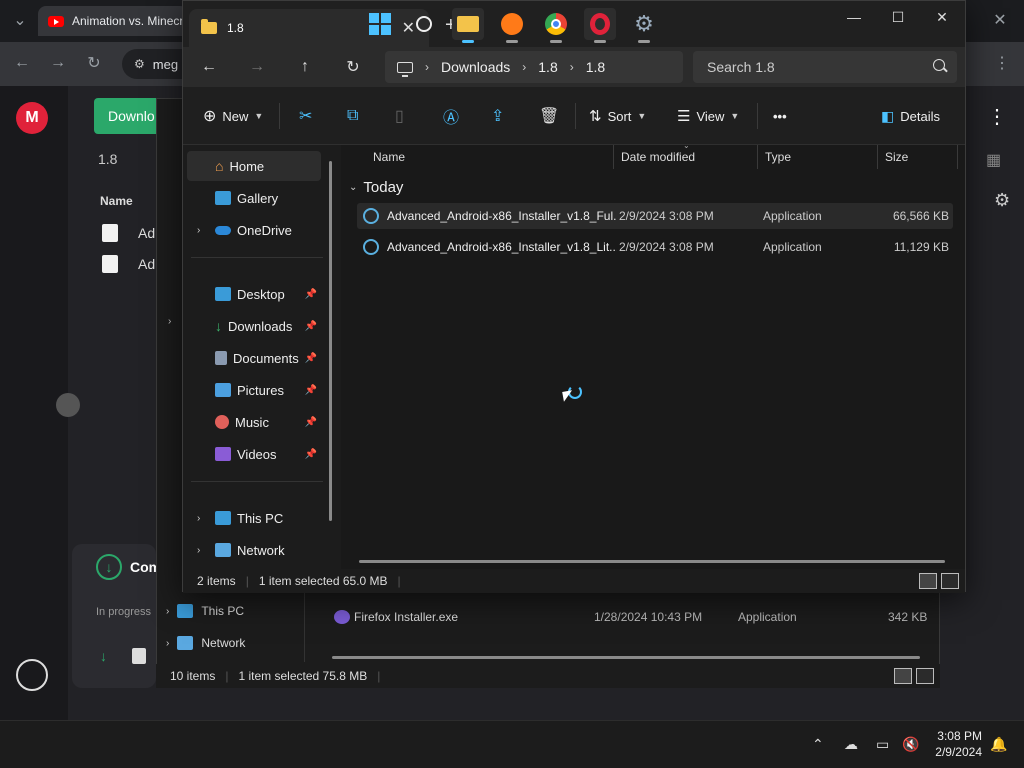 Image resolution: width=1024 pixels, height=768 pixels. I want to click on paste-button: ▯, so click(399, 116).